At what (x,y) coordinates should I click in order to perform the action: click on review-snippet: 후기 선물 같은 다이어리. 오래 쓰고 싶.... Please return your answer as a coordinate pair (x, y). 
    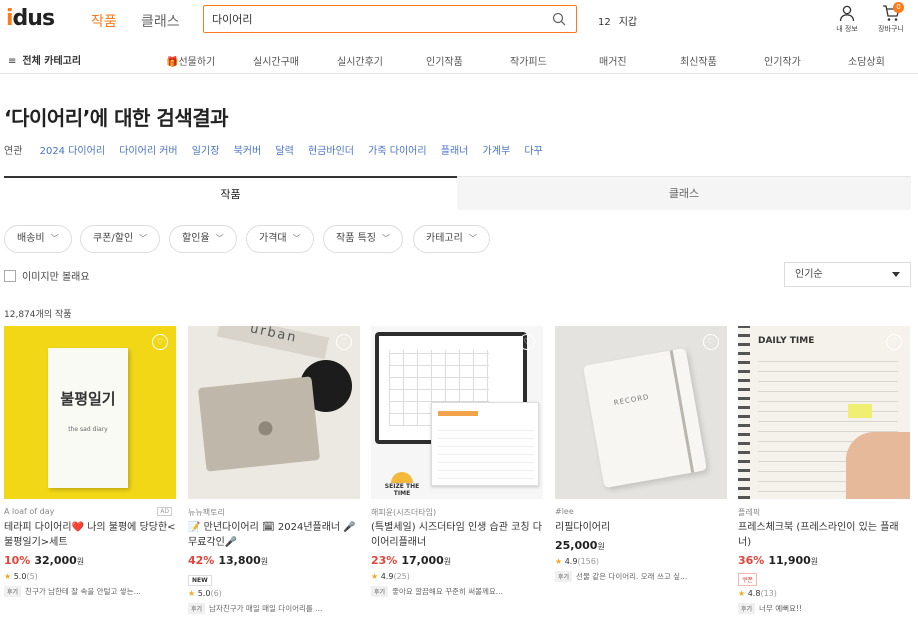
    Looking at the image, I should click on (641, 576).